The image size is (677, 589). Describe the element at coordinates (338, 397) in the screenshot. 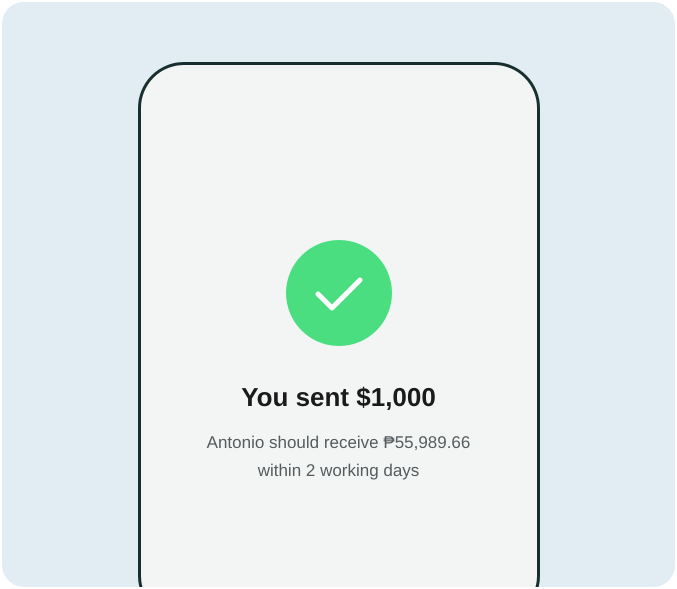

I see `confirmation-title: You sent $1,000` at that location.